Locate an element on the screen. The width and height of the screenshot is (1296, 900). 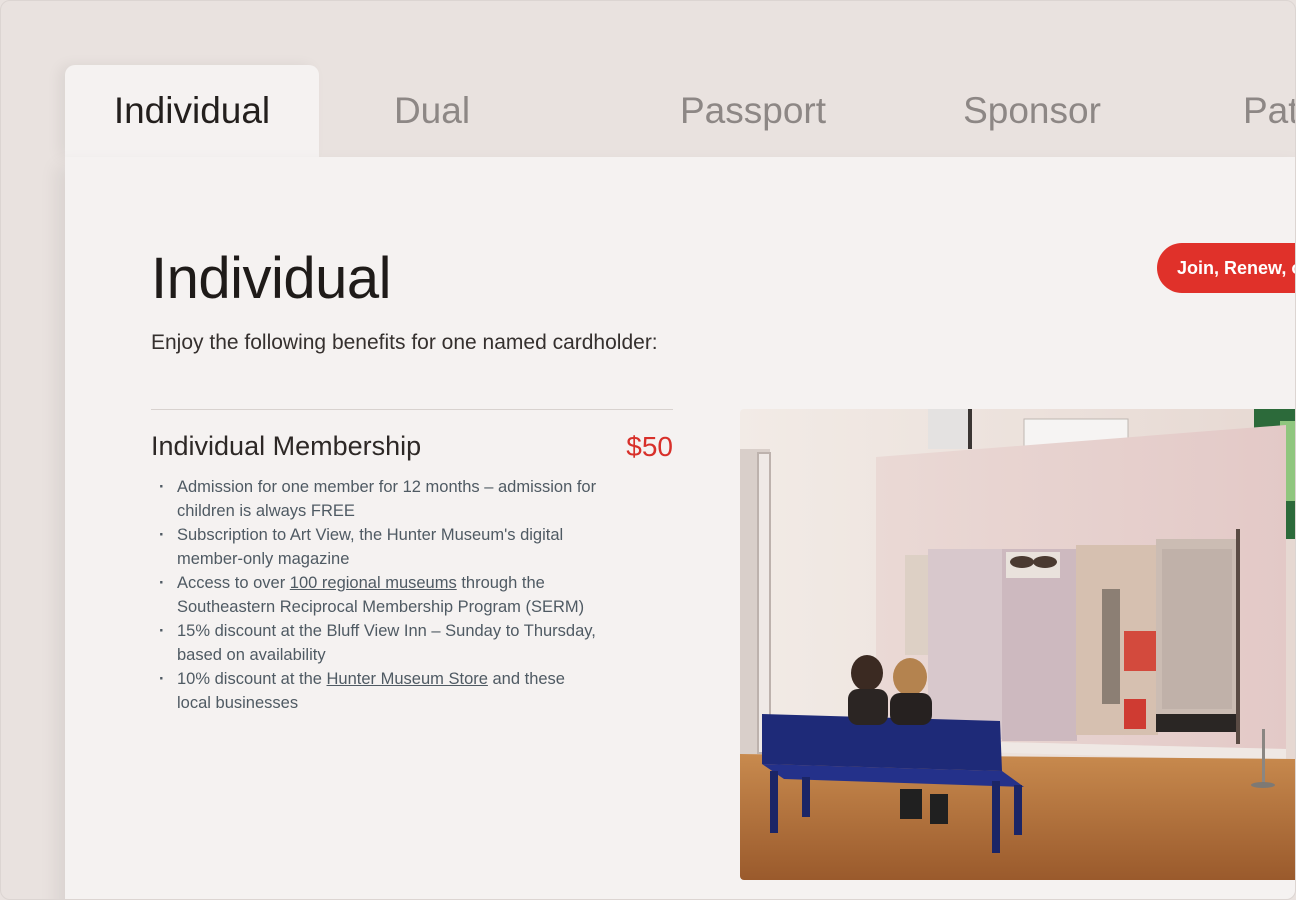
tab-patron: Pat is located at coordinates (1269, 111).